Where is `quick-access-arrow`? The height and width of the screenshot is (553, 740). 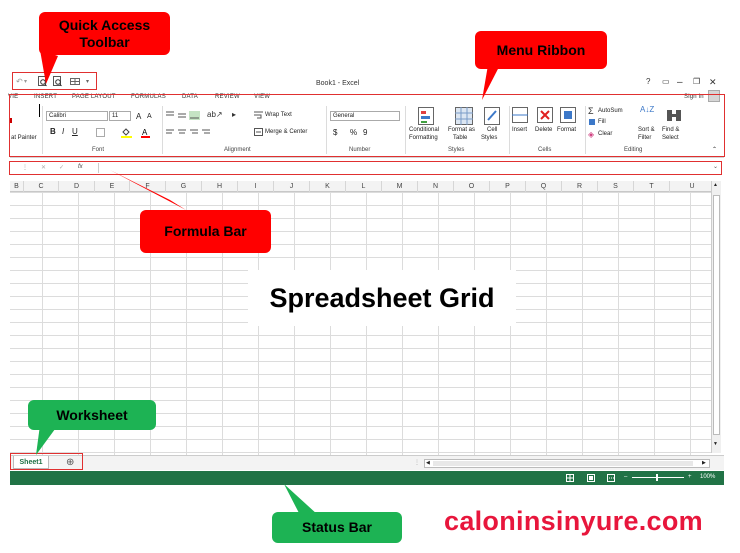
quick-access-arrow is located at coordinates (49, 67).